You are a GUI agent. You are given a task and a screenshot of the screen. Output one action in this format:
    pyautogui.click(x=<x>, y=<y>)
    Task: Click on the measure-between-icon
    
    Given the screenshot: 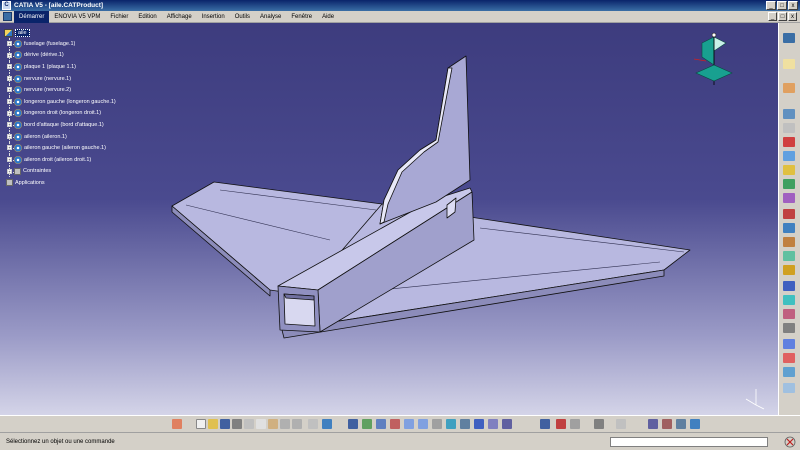 What is the action you would take?
    pyautogui.click(x=599, y=424)
    